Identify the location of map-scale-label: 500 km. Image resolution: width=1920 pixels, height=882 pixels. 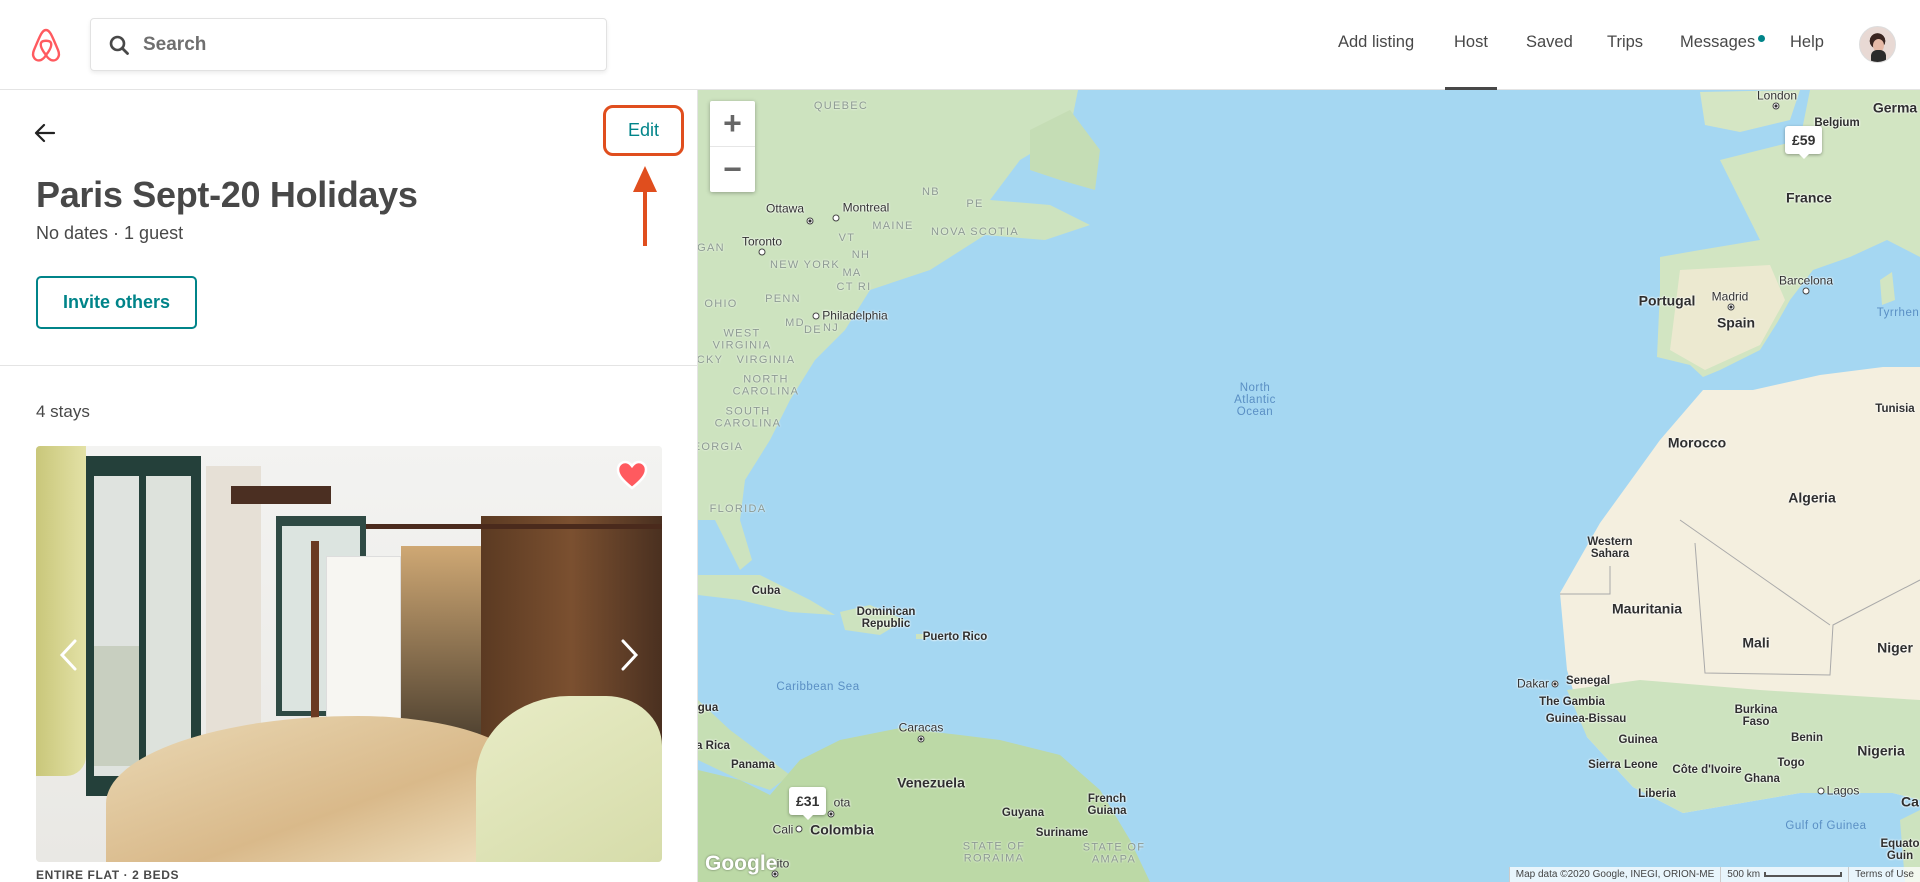
(1744, 874).